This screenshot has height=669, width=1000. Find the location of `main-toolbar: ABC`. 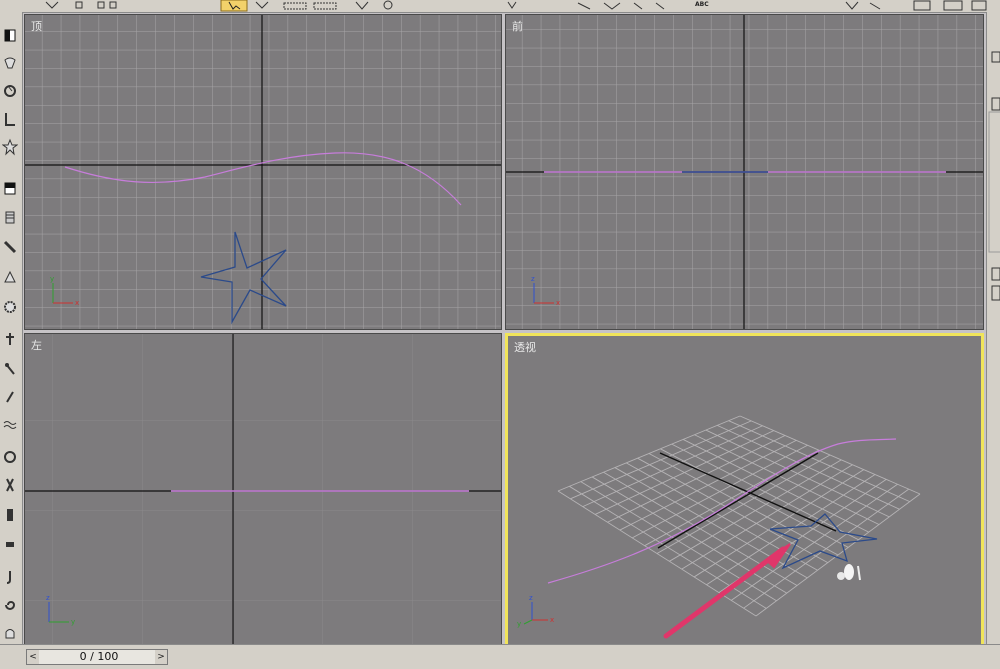

main-toolbar: ABC is located at coordinates (500, 6).